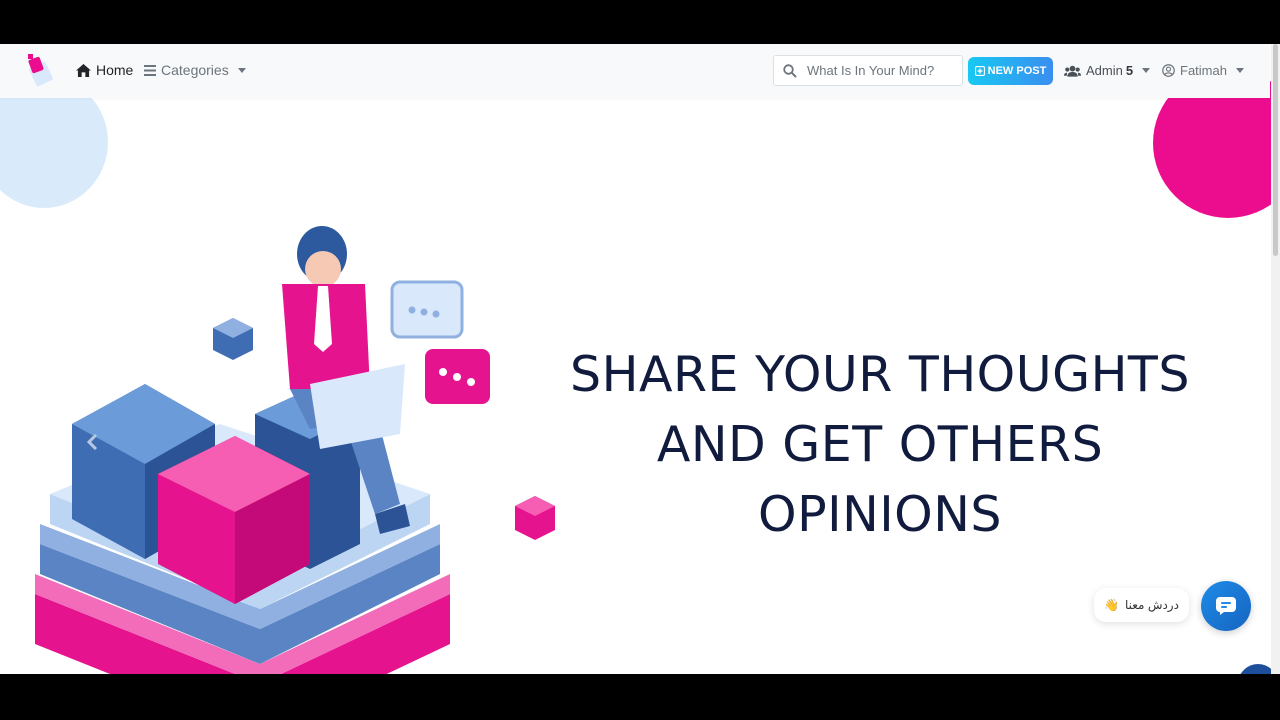 This screenshot has height=720, width=1280. Describe the element at coordinates (150, 70) in the screenshot. I see `bars-icon` at that location.